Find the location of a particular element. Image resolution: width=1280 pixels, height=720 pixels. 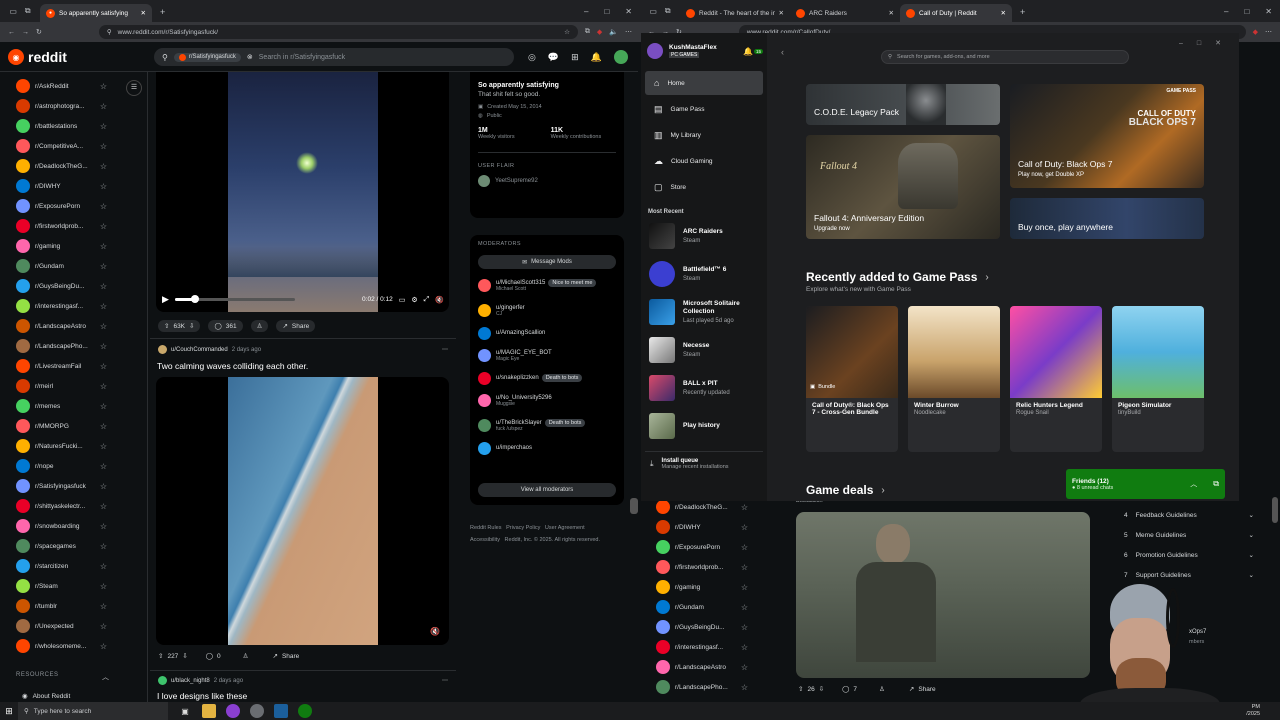

sidebar-item-r-shittyaskelectr: r/shittyaskelectr... ☆ is located at coordinates (73, 506).